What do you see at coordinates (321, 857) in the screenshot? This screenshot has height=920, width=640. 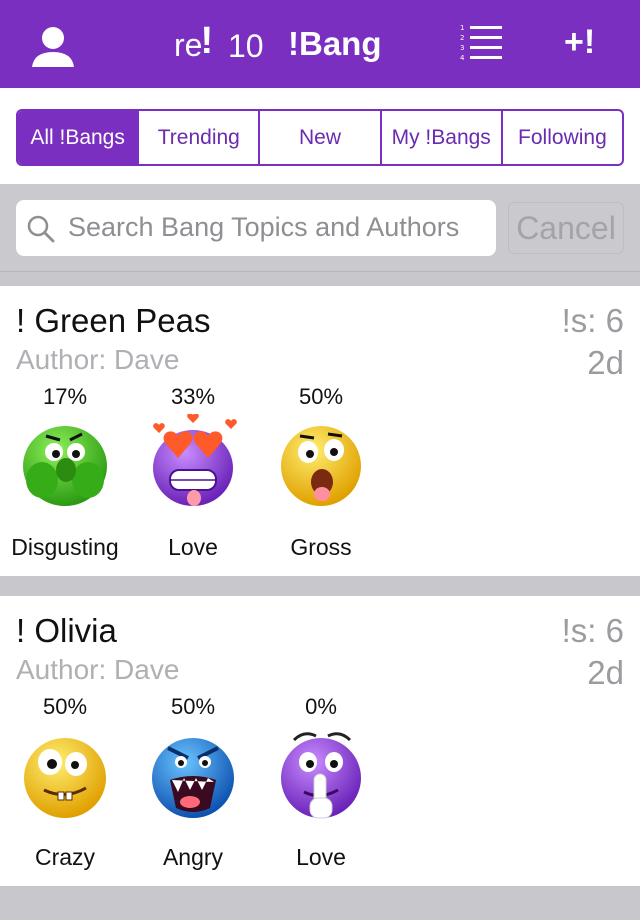 I see `reaction-label: Love` at bounding box center [321, 857].